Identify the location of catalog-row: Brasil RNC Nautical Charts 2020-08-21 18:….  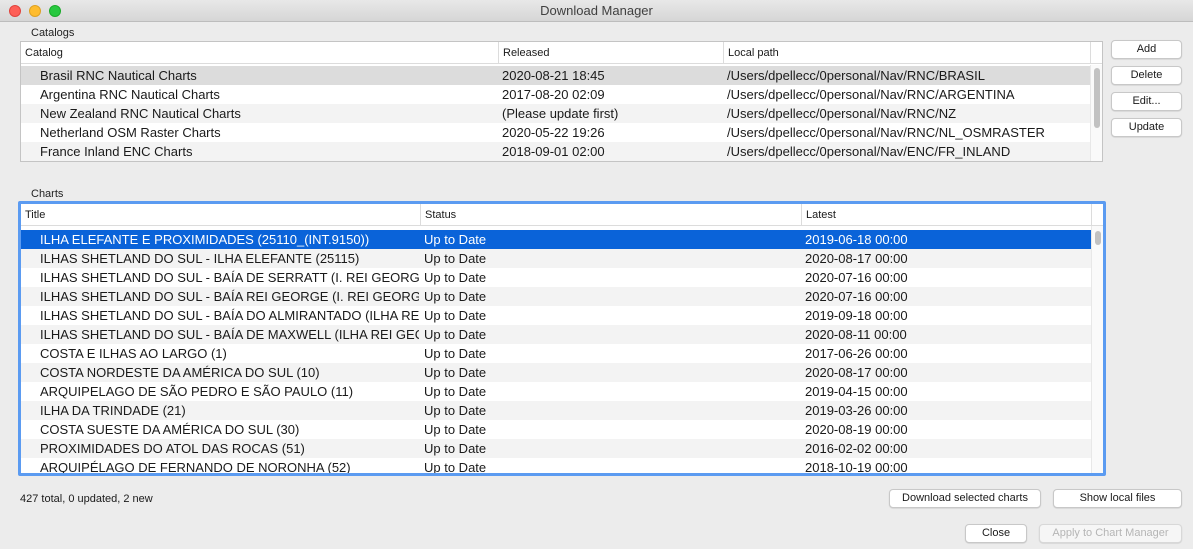
(555, 75).